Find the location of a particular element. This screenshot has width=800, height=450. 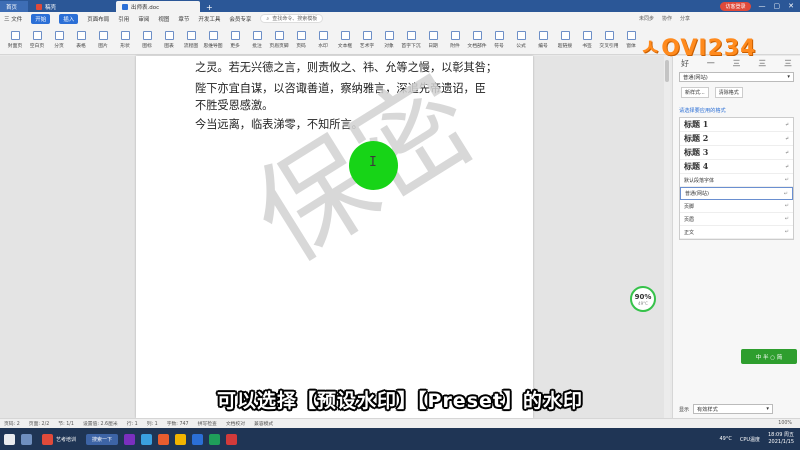

pane-align-3: 三 is located at coordinates (788, 63).